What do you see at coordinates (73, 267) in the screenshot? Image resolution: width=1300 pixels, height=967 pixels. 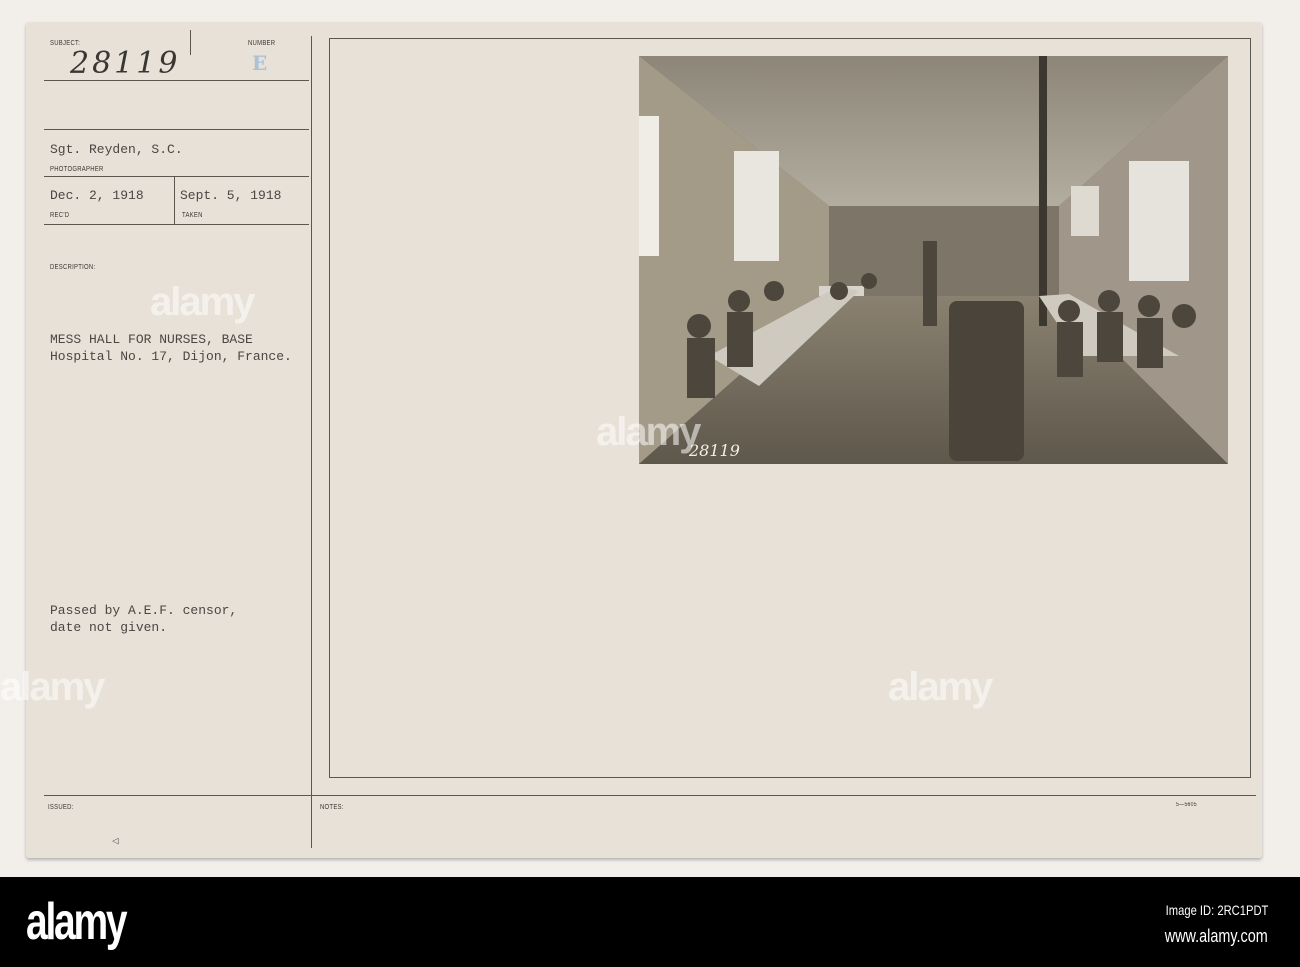 I see `description-label: DESCRIPTION:` at bounding box center [73, 267].